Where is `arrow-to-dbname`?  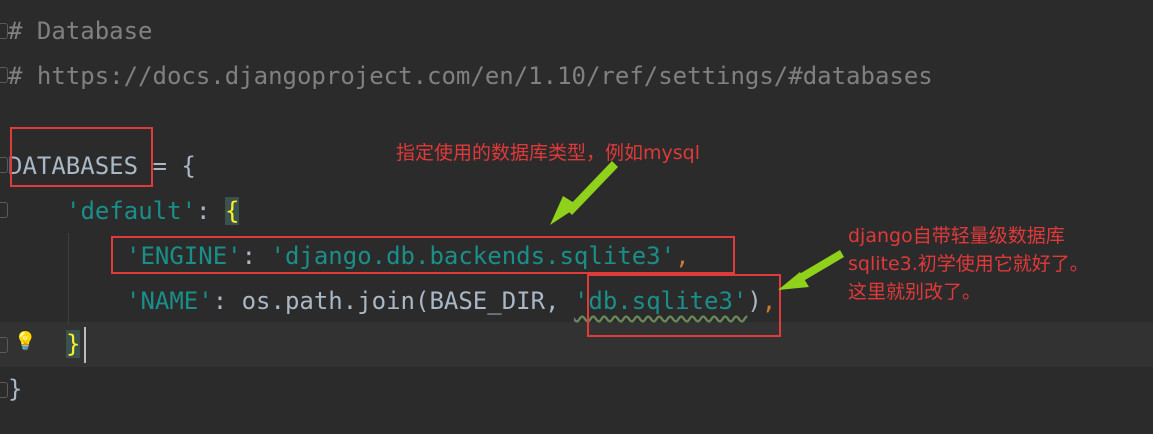
arrow-to-dbname is located at coordinates (811, 270).